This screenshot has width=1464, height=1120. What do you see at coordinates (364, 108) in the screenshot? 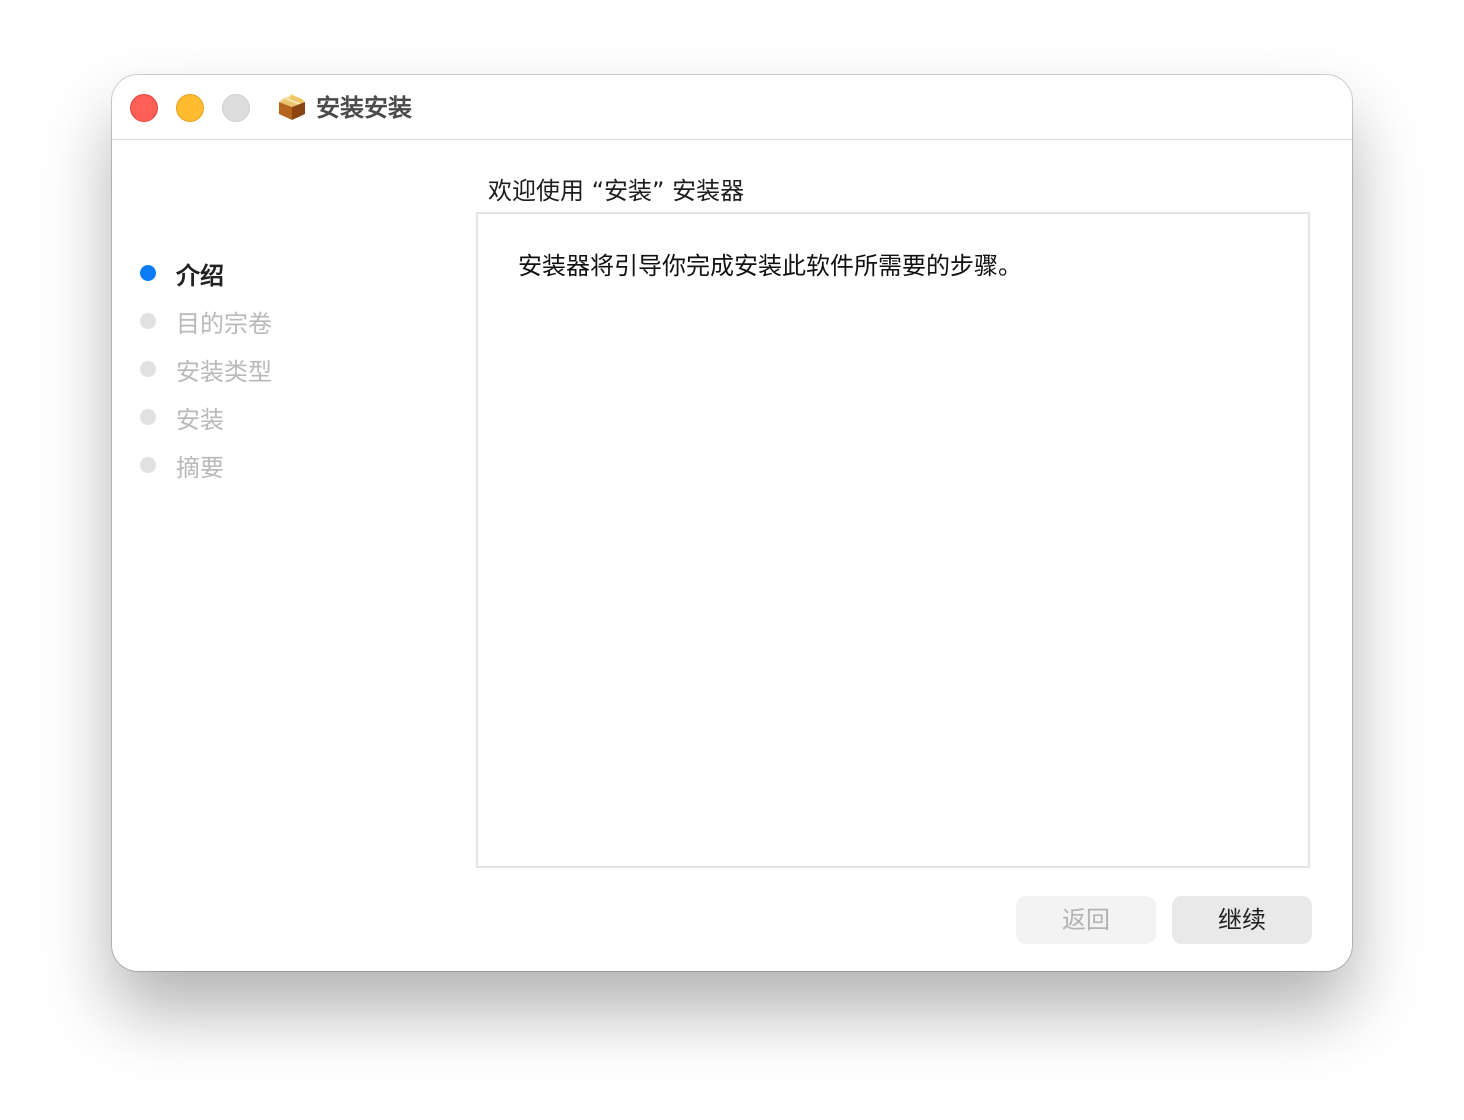
I see `window-title: 安装安装` at bounding box center [364, 108].